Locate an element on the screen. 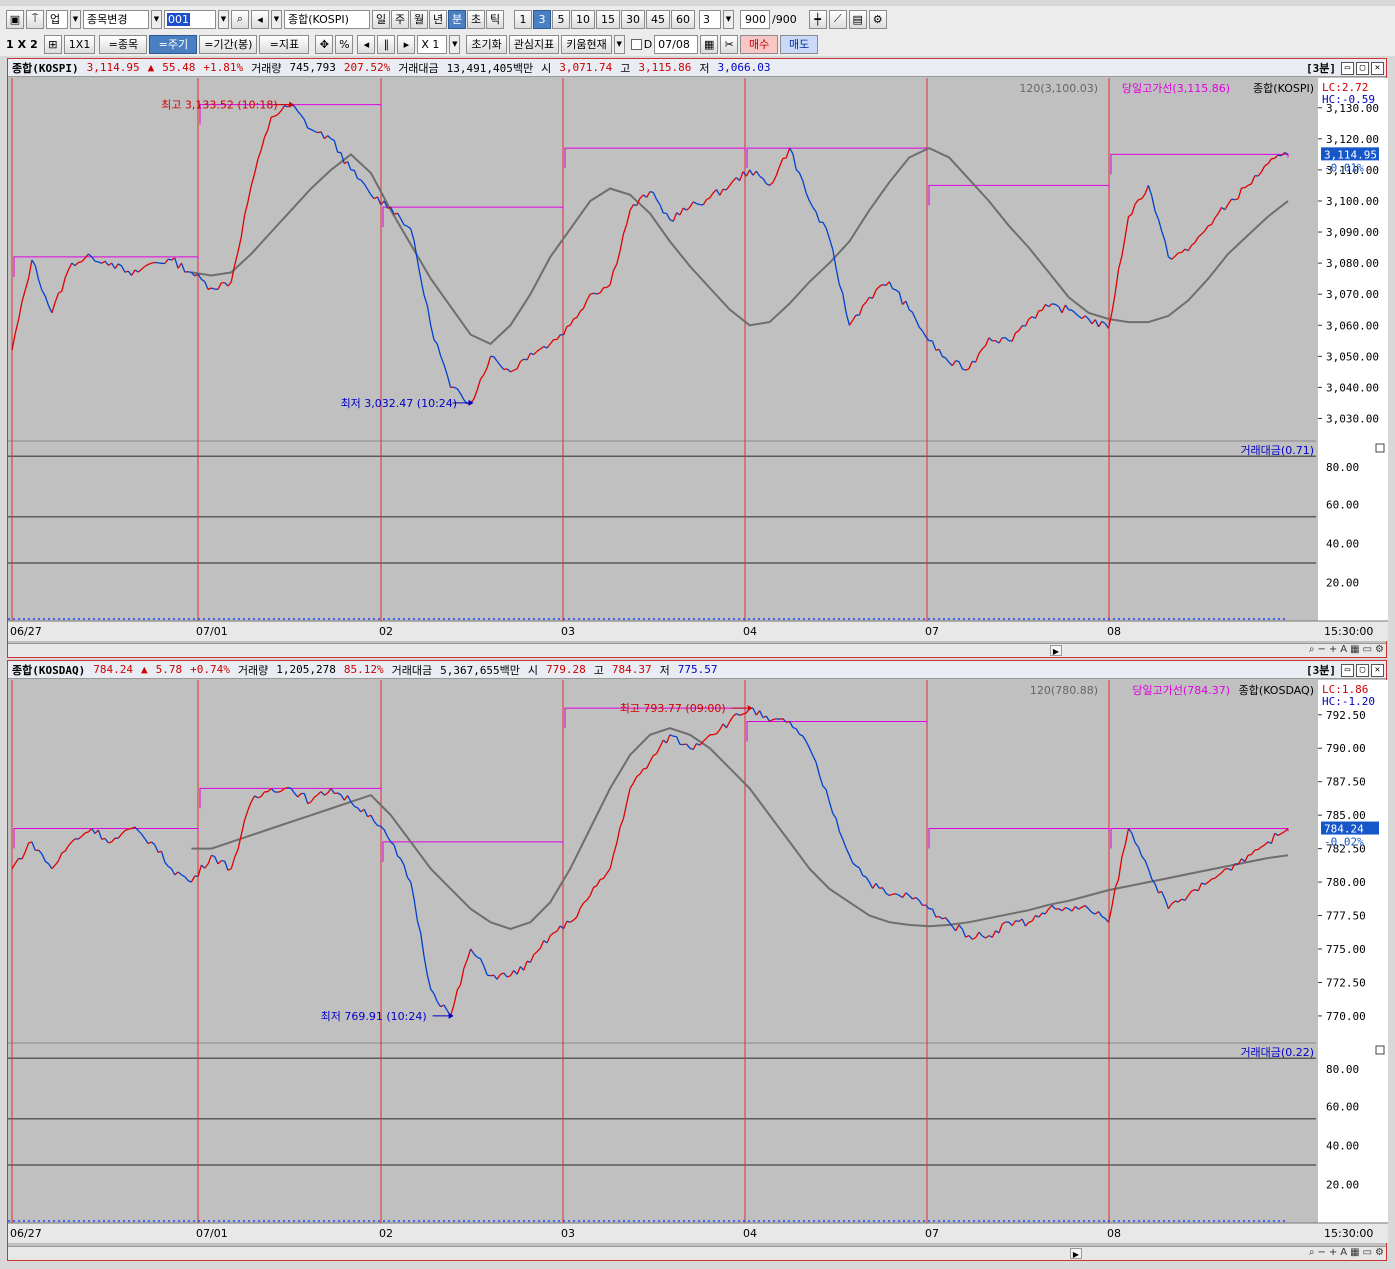 This screenshot has height=1269, width=1395. indicator-button: =지표 is located at coordinates (284, 44).